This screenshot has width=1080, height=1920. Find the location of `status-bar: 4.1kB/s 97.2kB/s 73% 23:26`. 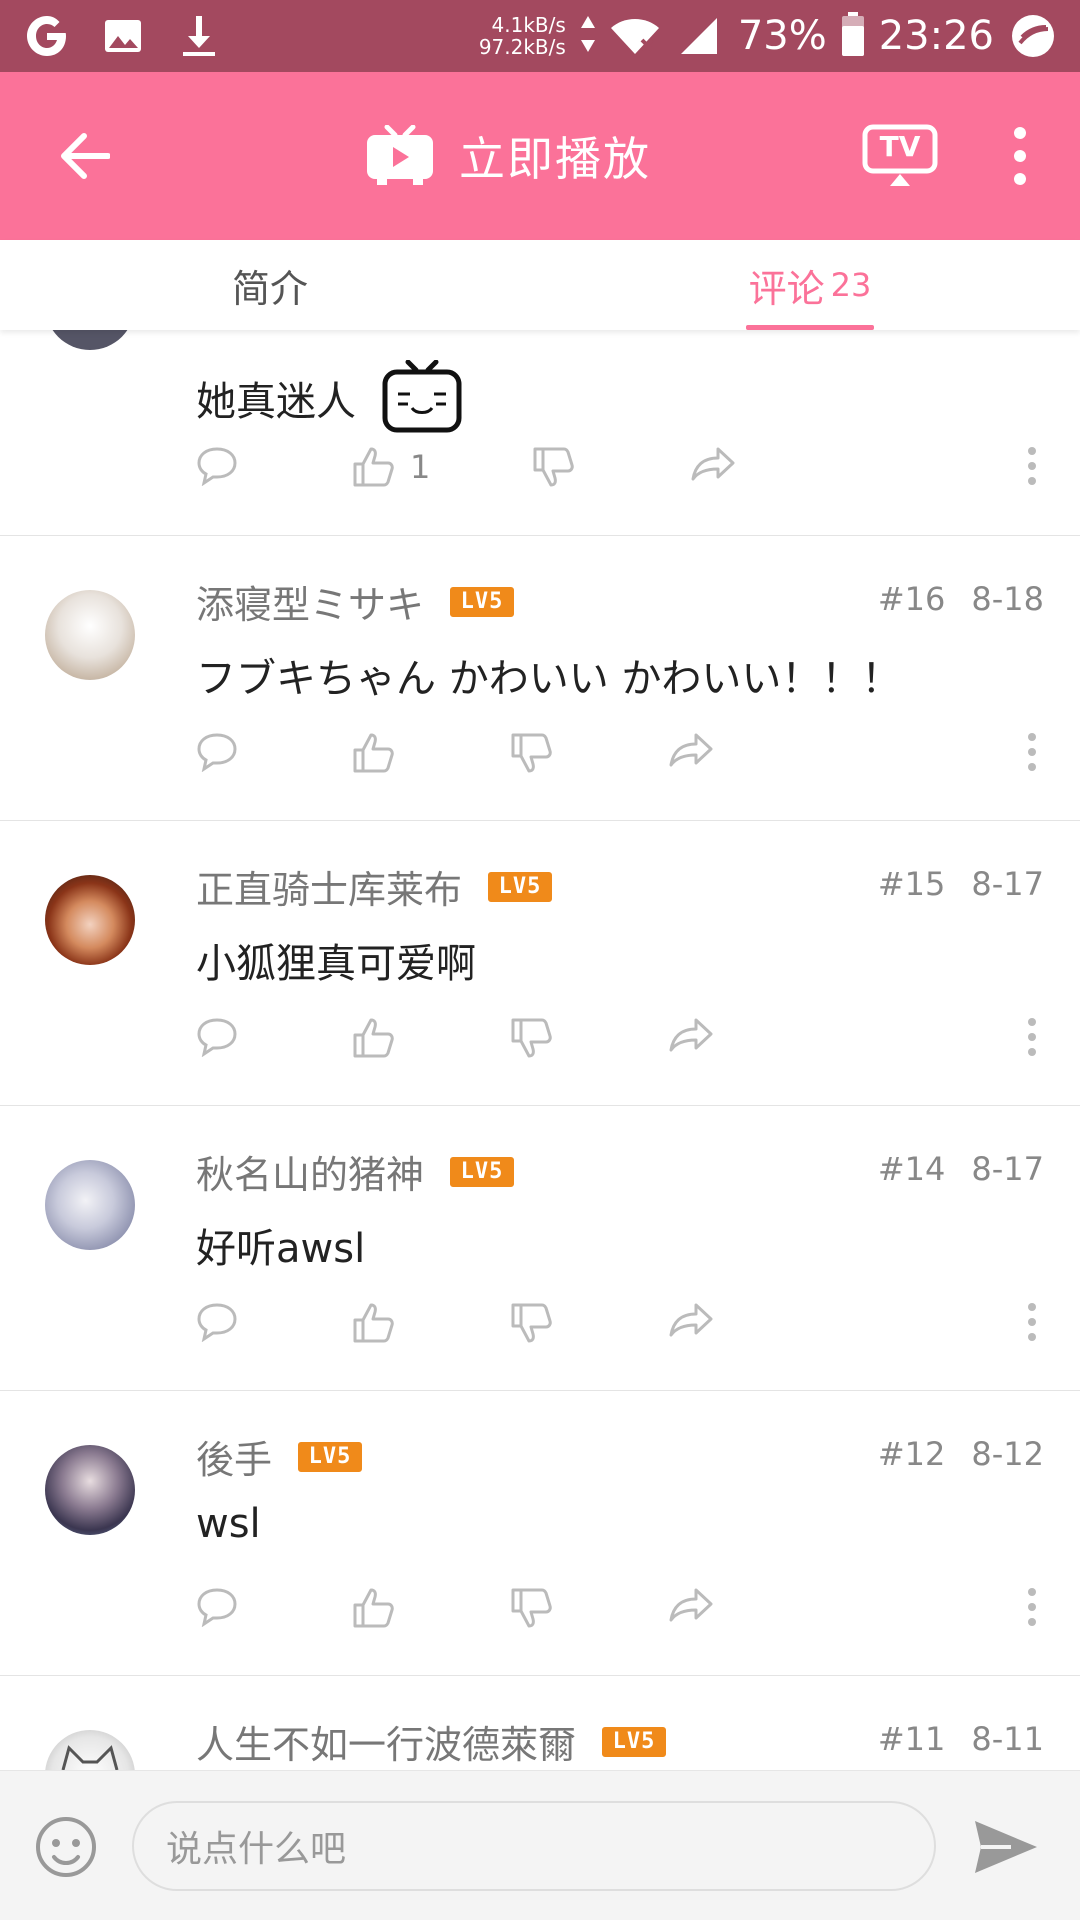

status-bar: 4.1kB/s 97.2kB/s 73% 23:26 is located at coordinates (540, 36).